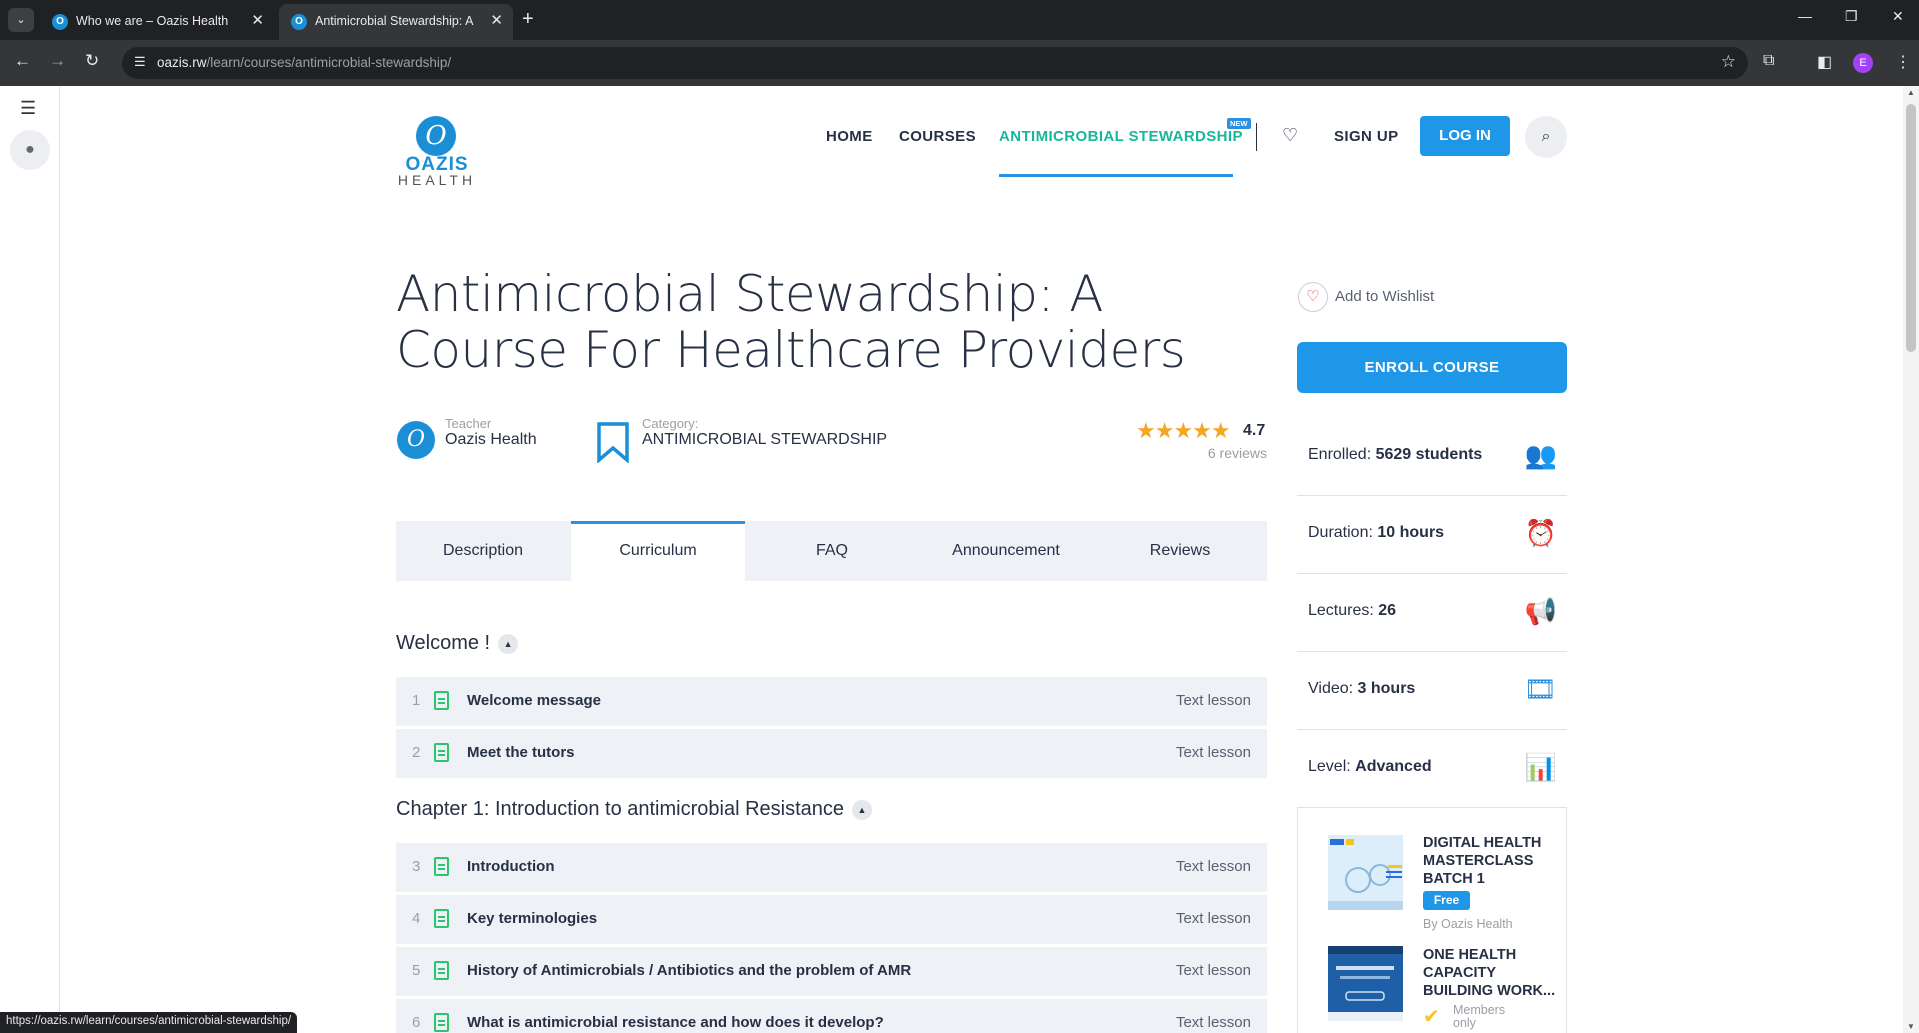 The width and height of the screenshot is (1919, 1033). Describe the element at coordinates (1006, 551) in the screenshot. I see `tab-announcement: Announcement` at that location.